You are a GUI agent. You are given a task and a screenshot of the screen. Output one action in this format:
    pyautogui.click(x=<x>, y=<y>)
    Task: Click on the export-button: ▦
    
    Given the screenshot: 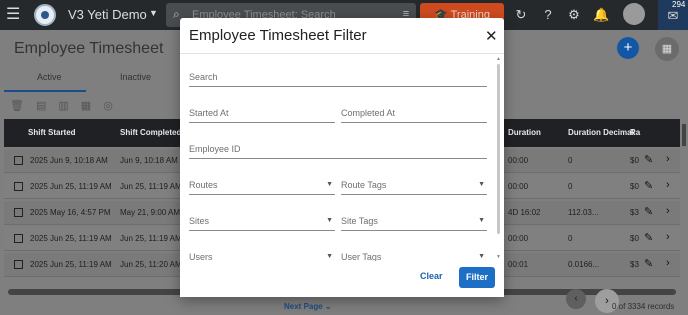 What is the action you would take?
    pyautogui.click(x=667, y=49)
    